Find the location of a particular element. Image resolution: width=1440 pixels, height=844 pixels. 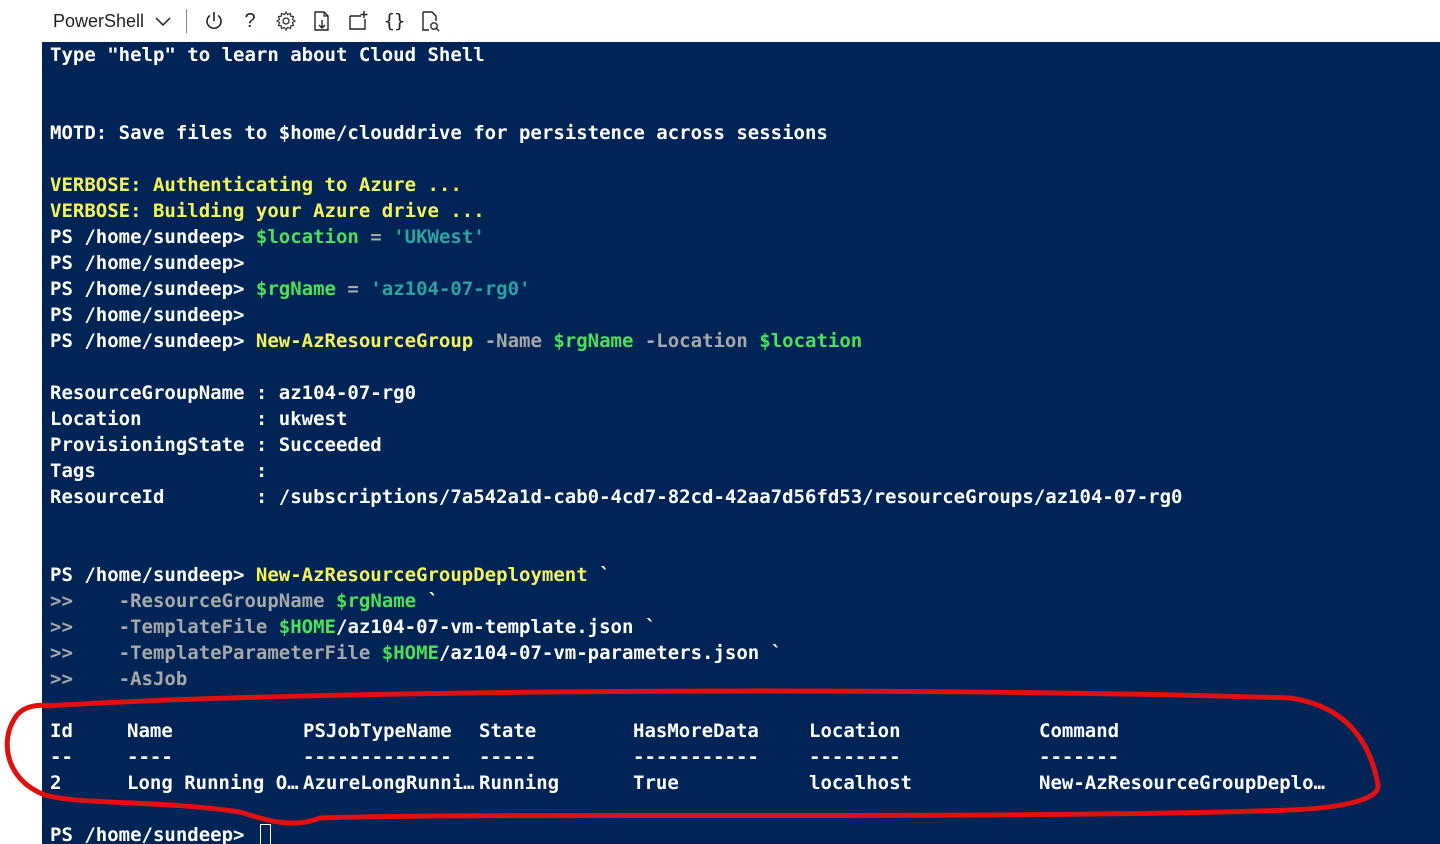

output-key: ResourceId : is located at coordinates (164, 497).